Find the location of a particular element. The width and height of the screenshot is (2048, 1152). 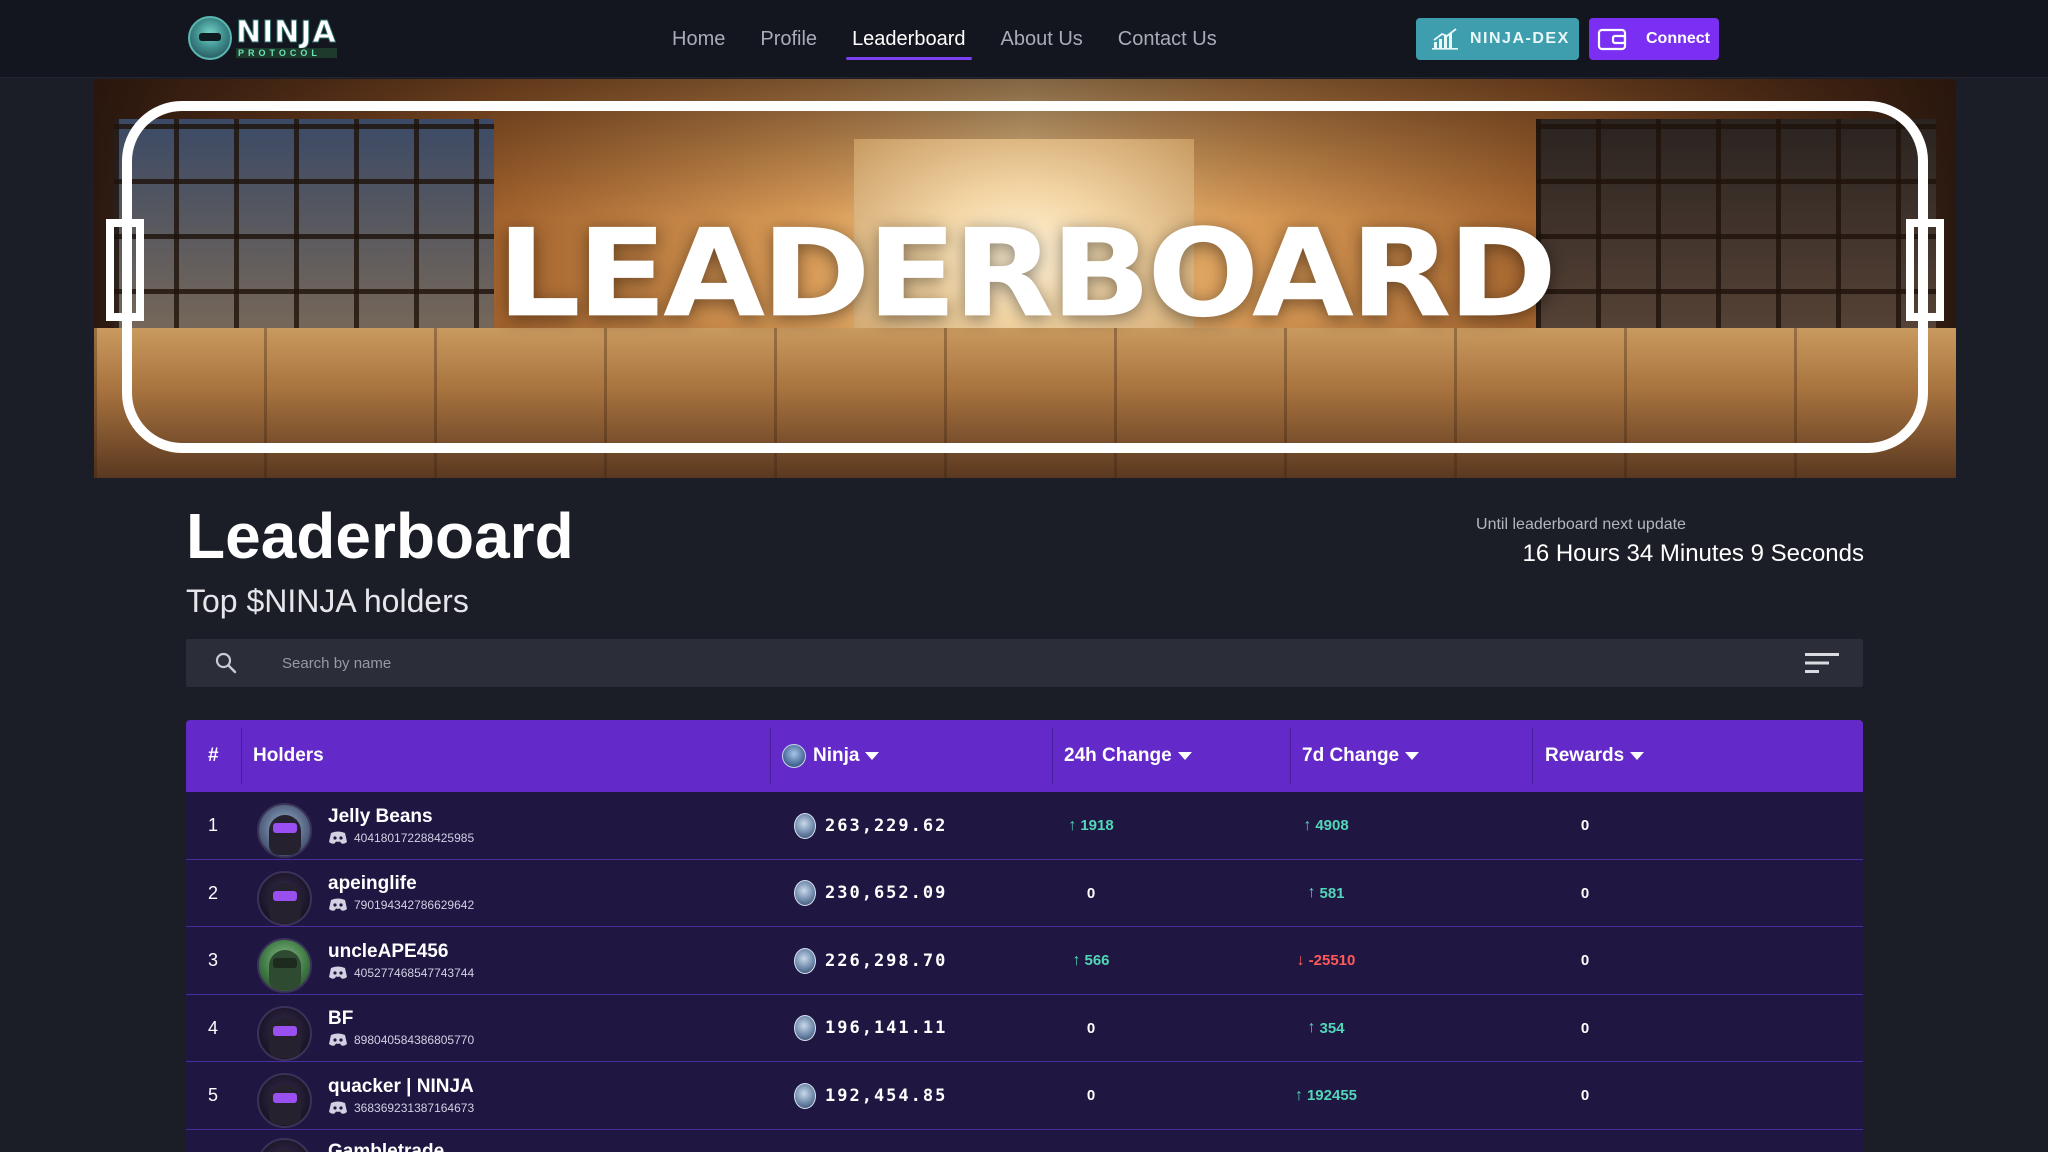

rank-cell: 5 is located at coordinates (213, 1095).